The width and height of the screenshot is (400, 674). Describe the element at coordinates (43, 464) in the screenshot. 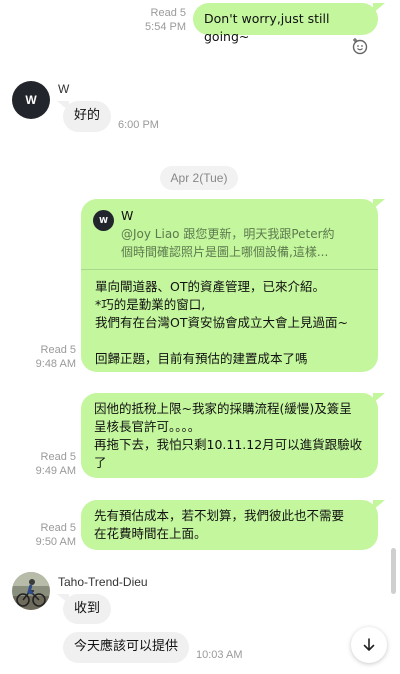

I see `read-receipt: Read 5 9:49 AM` at that location.